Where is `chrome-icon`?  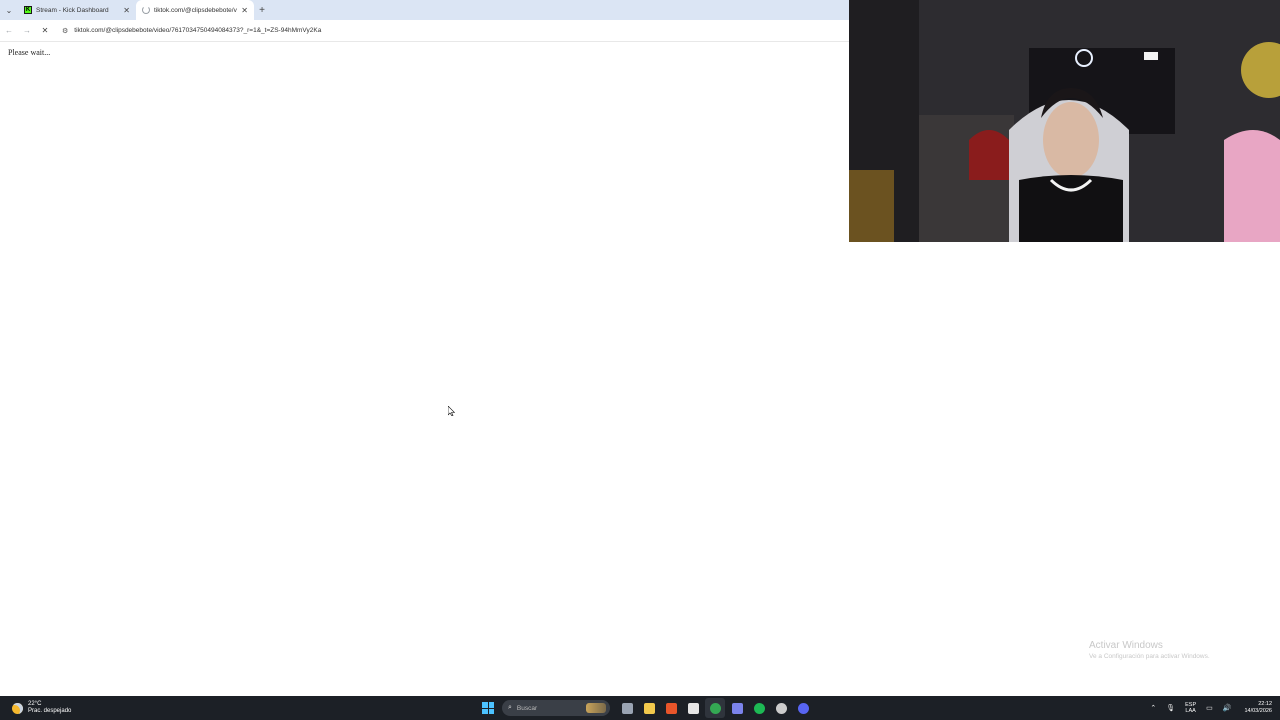 chrome-icon is located at coordinates (715, 708).